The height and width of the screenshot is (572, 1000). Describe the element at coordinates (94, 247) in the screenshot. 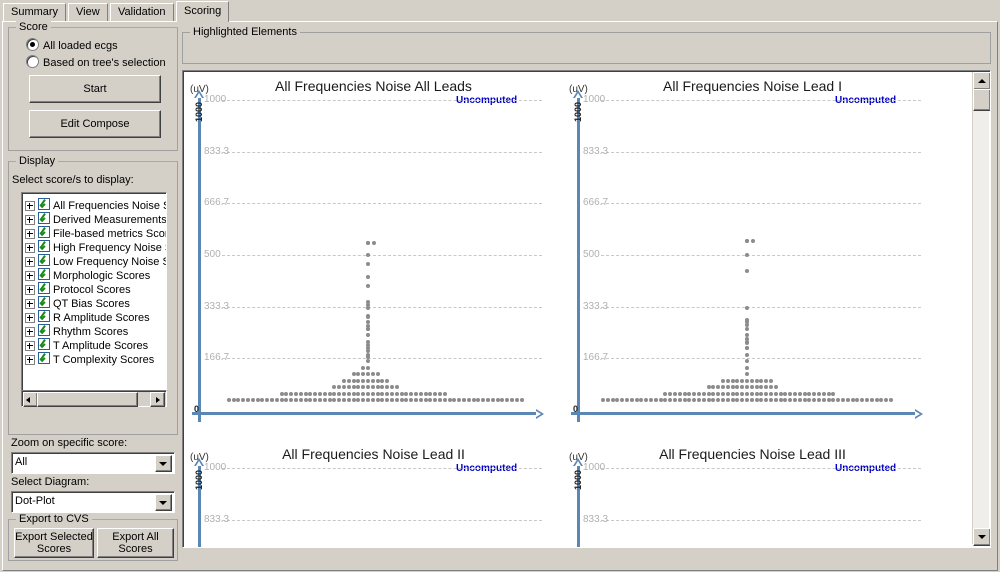

I see `tree-item: High Frequency Noise Sc` at that location.